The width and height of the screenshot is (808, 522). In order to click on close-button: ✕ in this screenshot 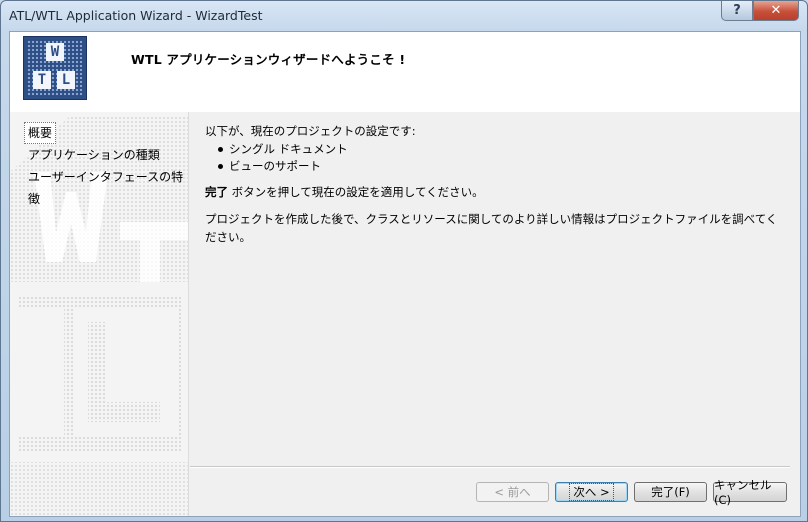, I will do `click(776, 11)`.